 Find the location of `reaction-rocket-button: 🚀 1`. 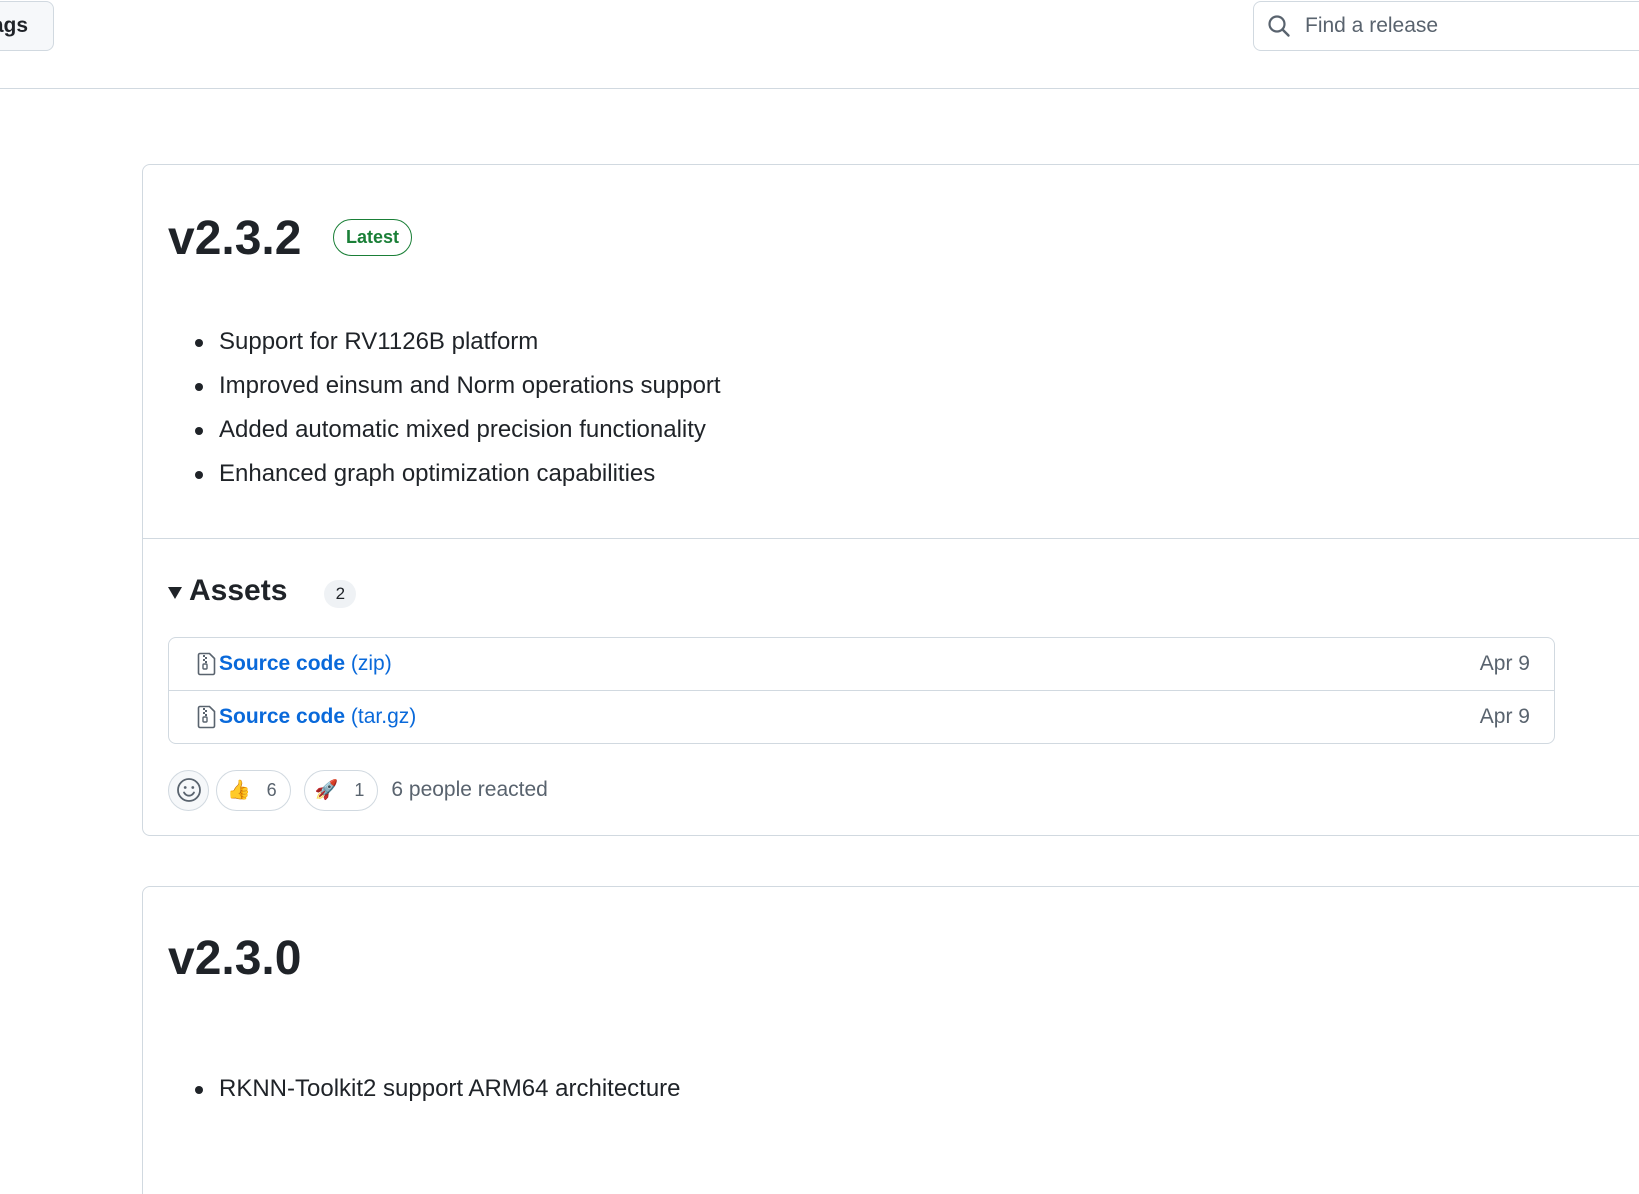

reaction-rocket-button: 🚀 1 is located at coordinates (341, 790).